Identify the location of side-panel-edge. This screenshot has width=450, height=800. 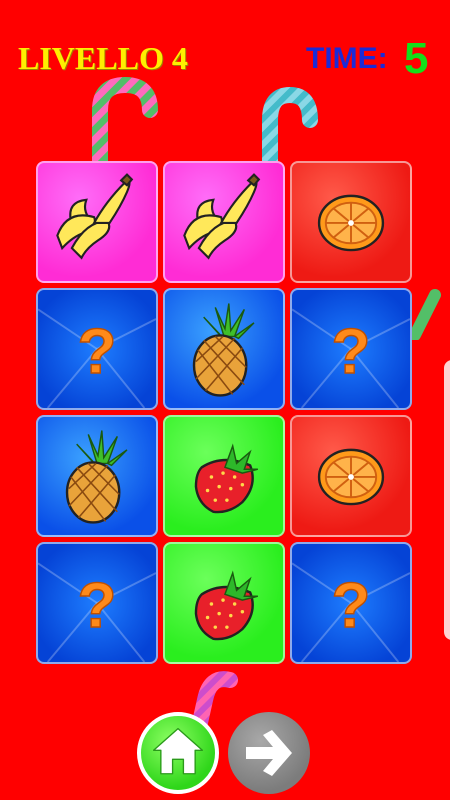
(447, 500).